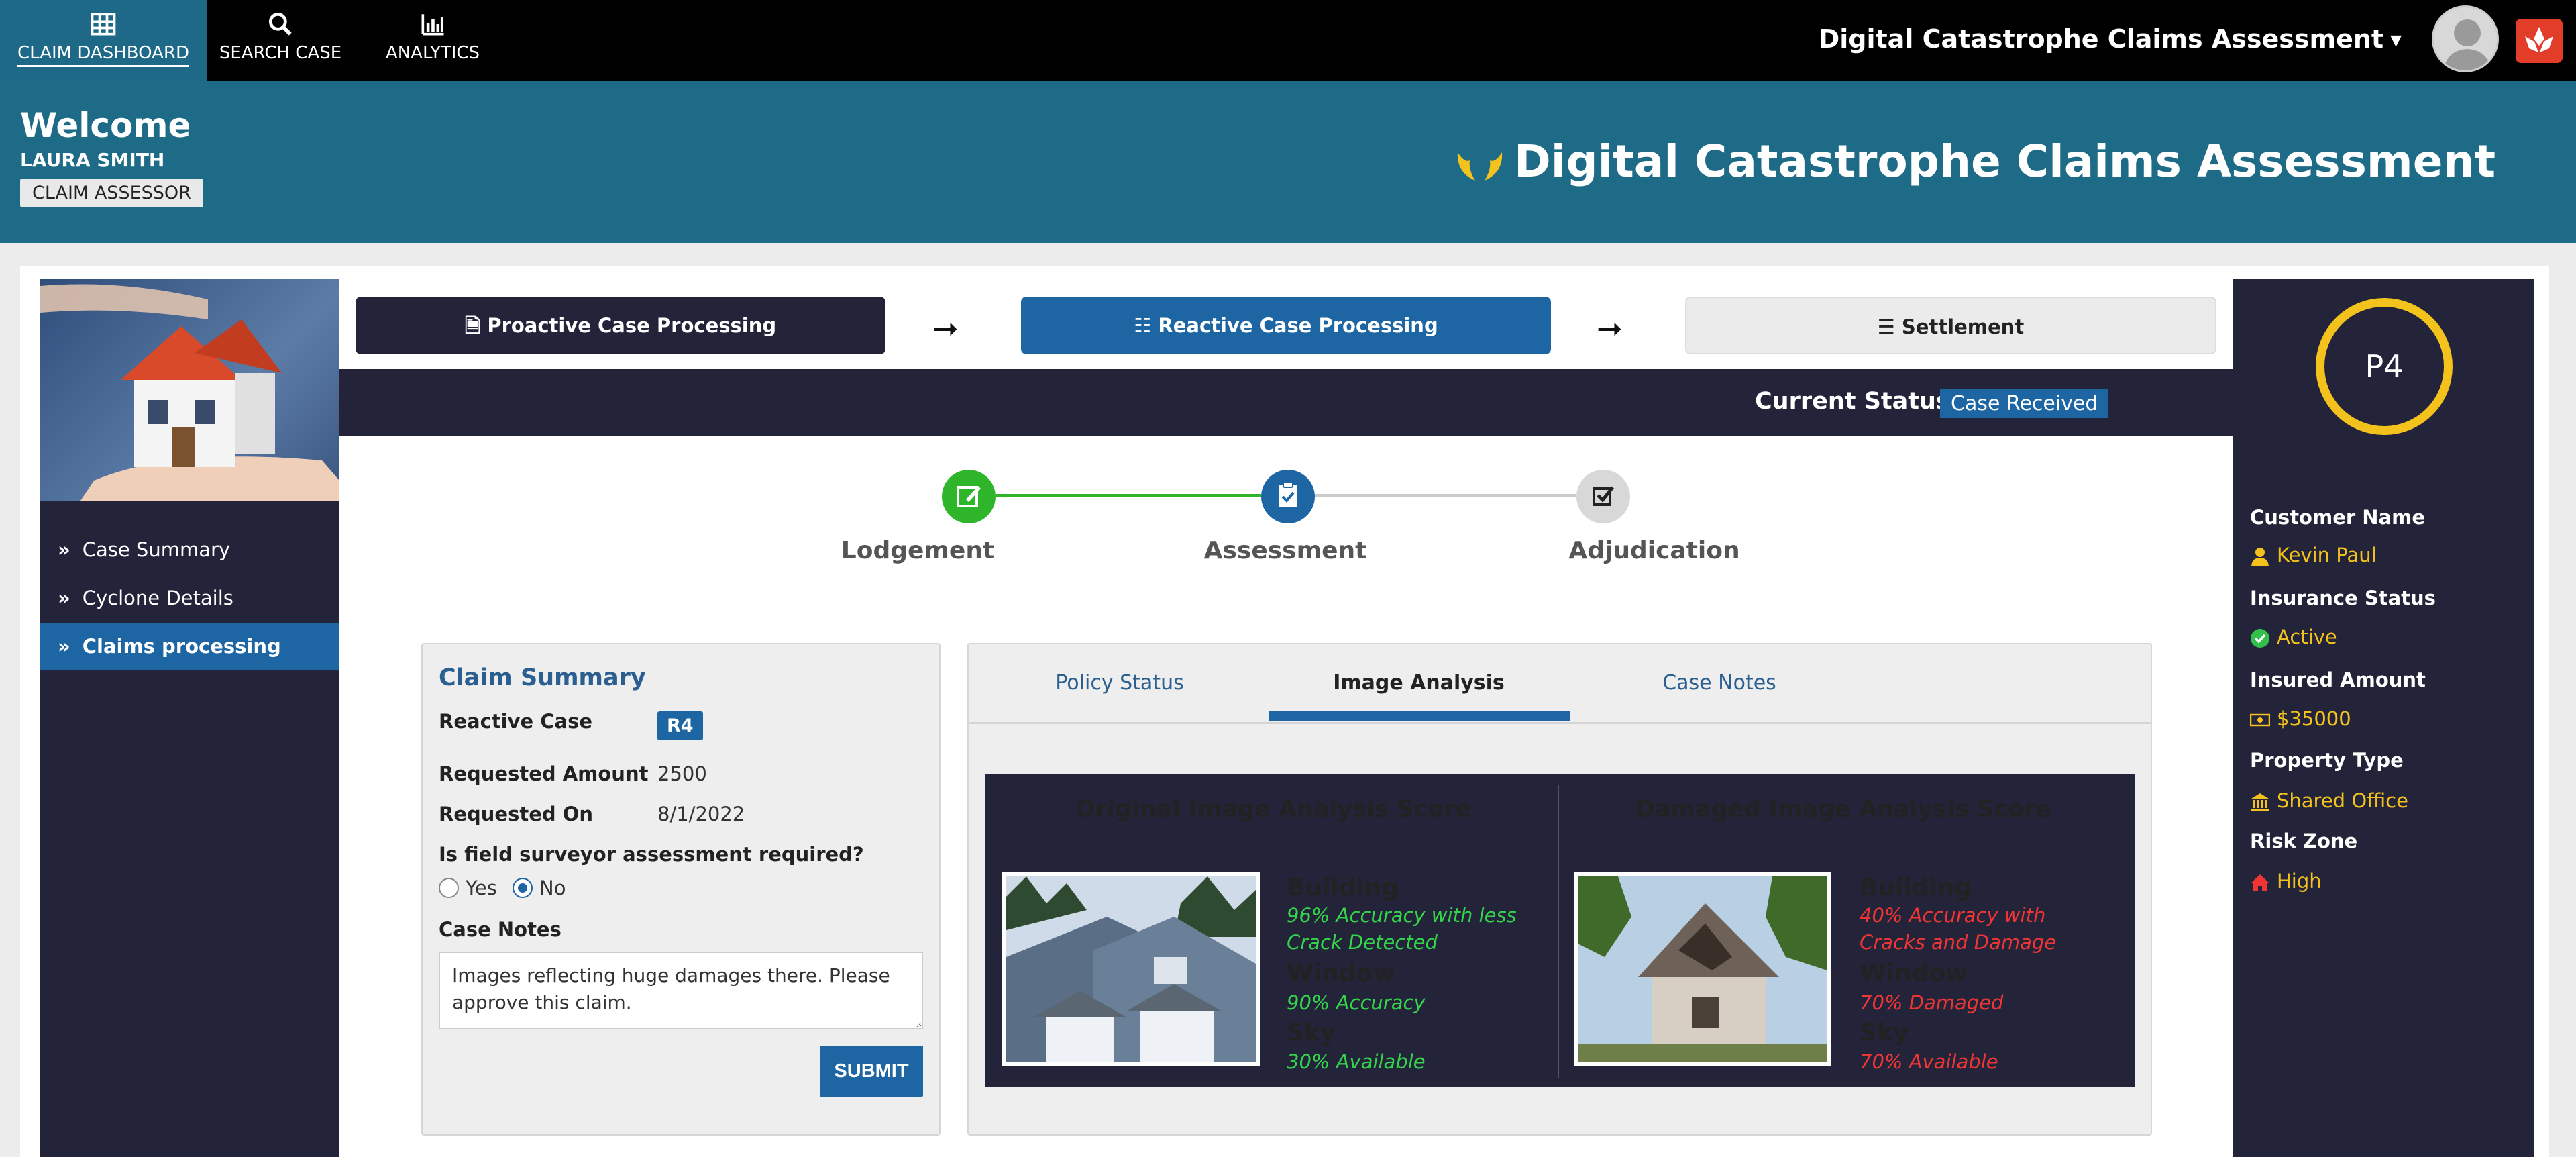 Image resolution: width=2576 pixels, height=1157 pixels. Describe the element at coordinates (2337, 517) in the screenshot. I see `customer-name-label: Customer Name` at that location.